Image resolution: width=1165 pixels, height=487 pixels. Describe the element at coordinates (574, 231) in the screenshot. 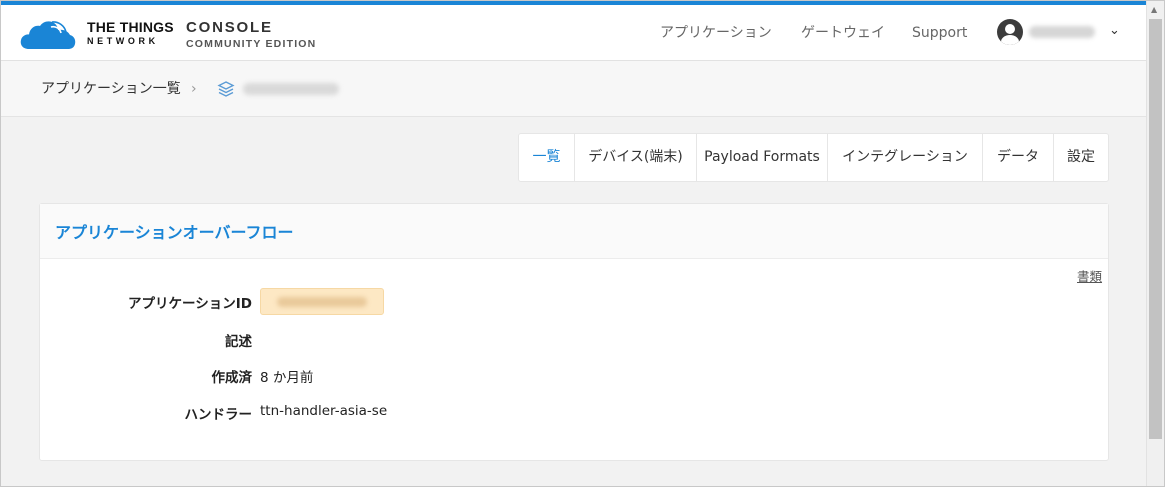

I see `card-header: アプリケーションオーバーフロー` at that location.